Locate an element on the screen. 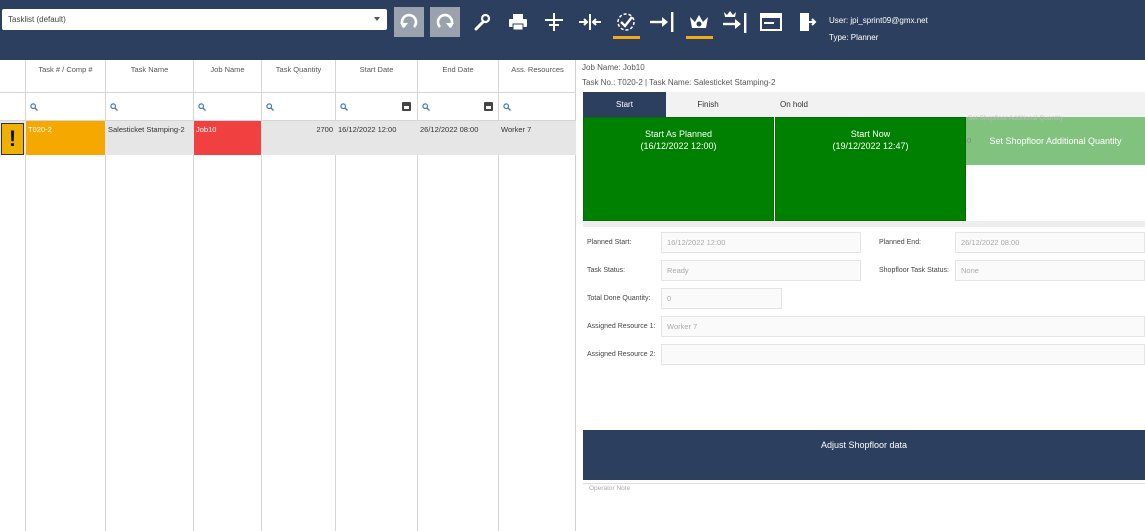 The image size is (1145, 531). redo-icon is located at coordinates (445, 20).